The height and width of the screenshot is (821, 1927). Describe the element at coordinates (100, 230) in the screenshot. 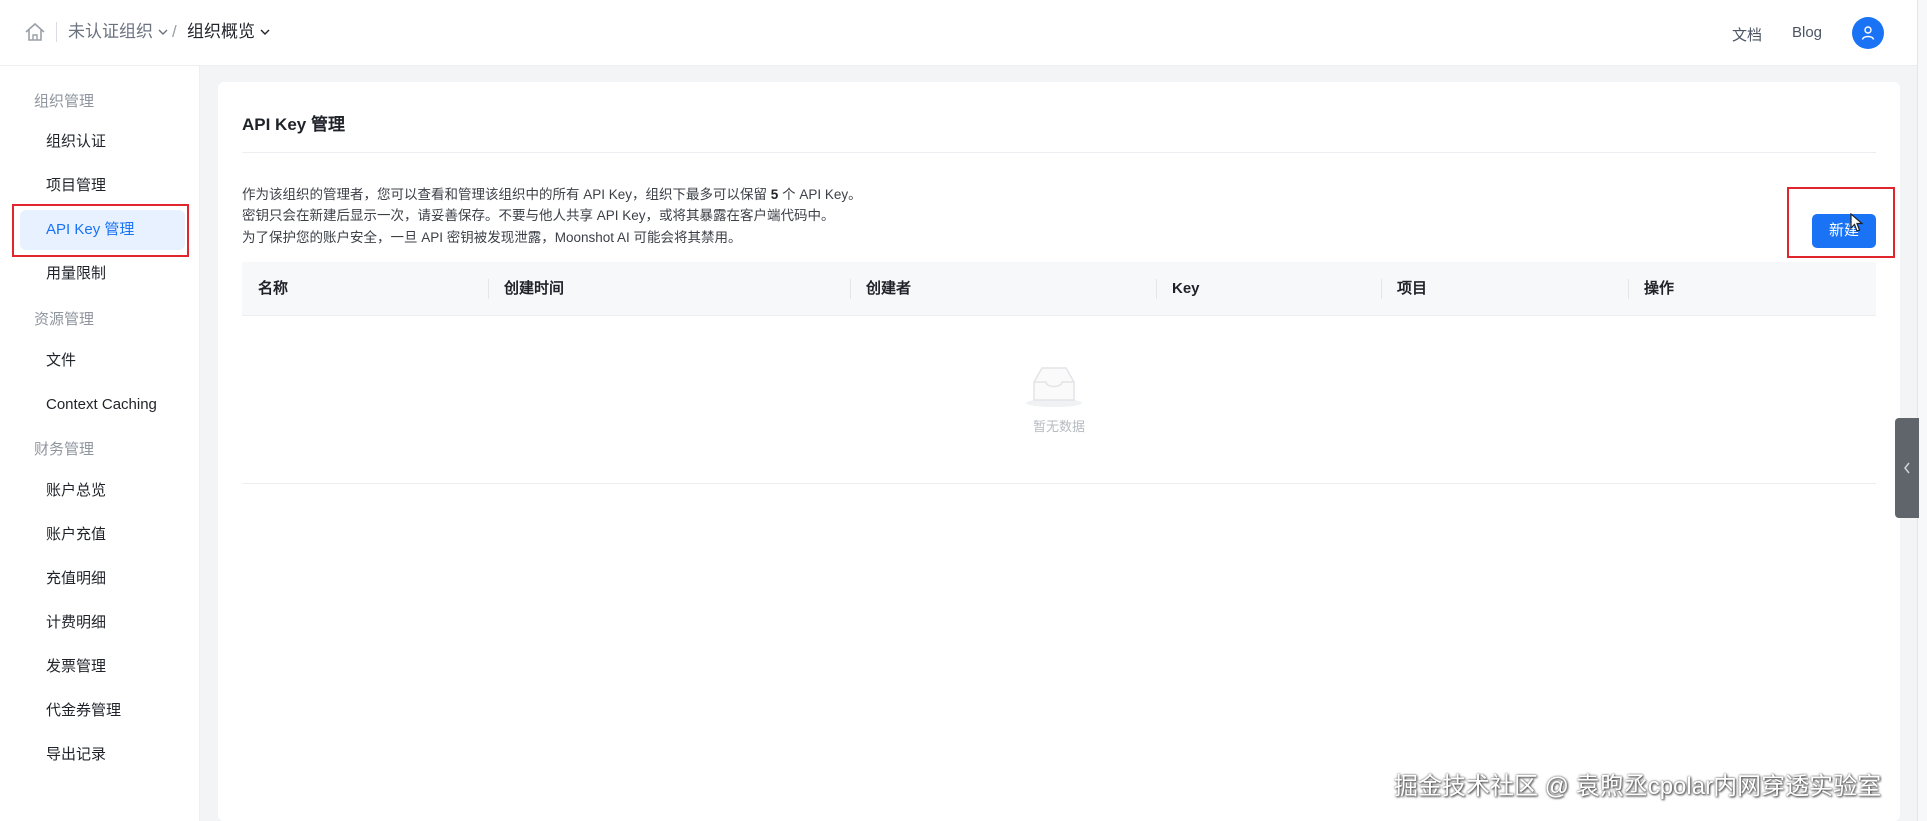

I see `highlight-box-sidebar` at that location.